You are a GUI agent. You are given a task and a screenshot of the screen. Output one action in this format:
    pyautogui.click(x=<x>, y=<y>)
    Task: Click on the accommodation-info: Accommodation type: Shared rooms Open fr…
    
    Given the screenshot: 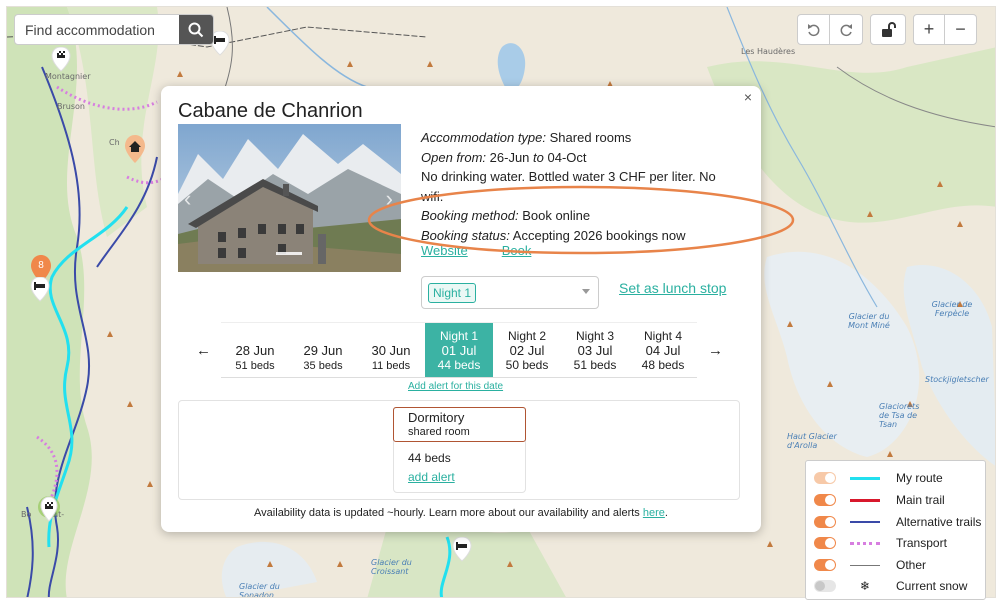 What is the action you would take?
    pyautogui.click(x=581, y=186)
    